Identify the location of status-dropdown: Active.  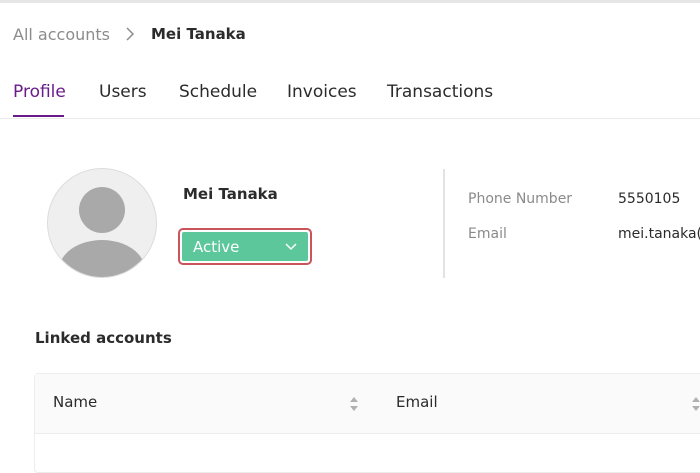
(245, 246).